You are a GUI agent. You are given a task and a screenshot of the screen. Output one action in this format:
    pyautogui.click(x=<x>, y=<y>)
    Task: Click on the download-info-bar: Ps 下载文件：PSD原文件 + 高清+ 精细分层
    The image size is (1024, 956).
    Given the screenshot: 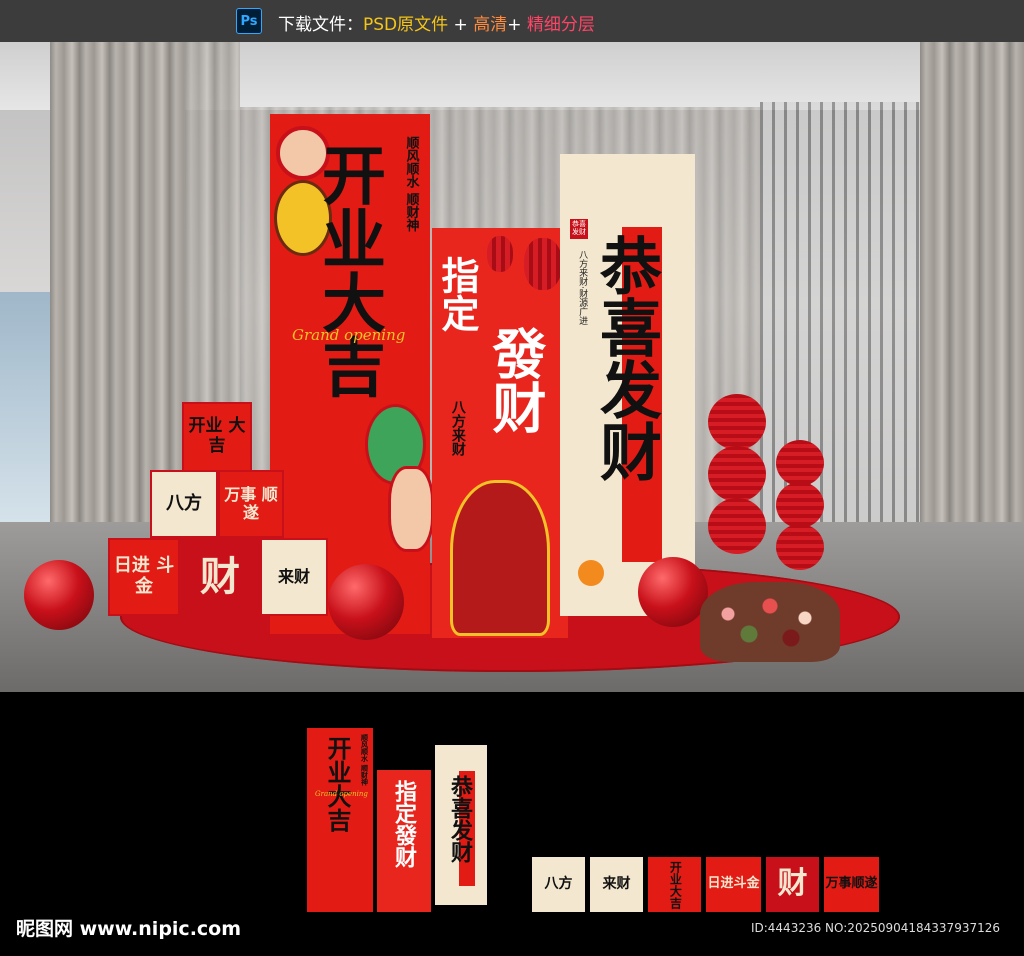 What is the action you would take?
    pyautogui.click(x=512, y=21)
    